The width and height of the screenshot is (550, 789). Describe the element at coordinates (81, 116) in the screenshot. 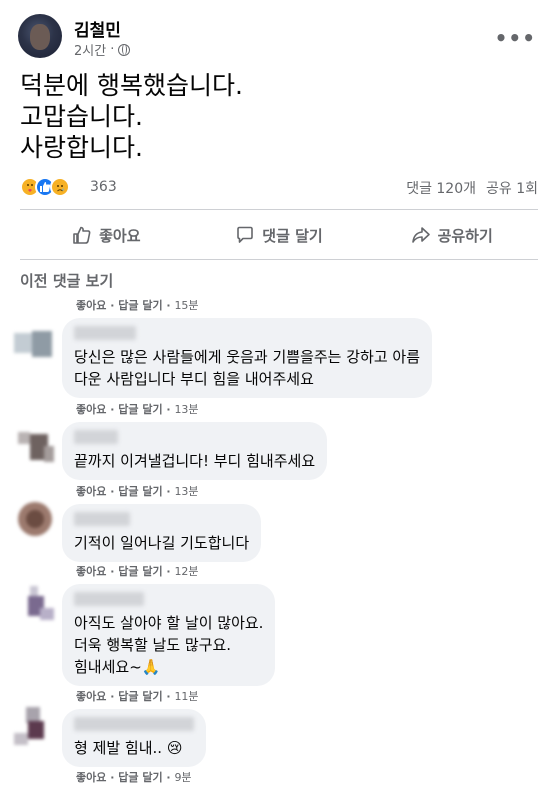

I see `post-line: 고맙습니다.` at that location.